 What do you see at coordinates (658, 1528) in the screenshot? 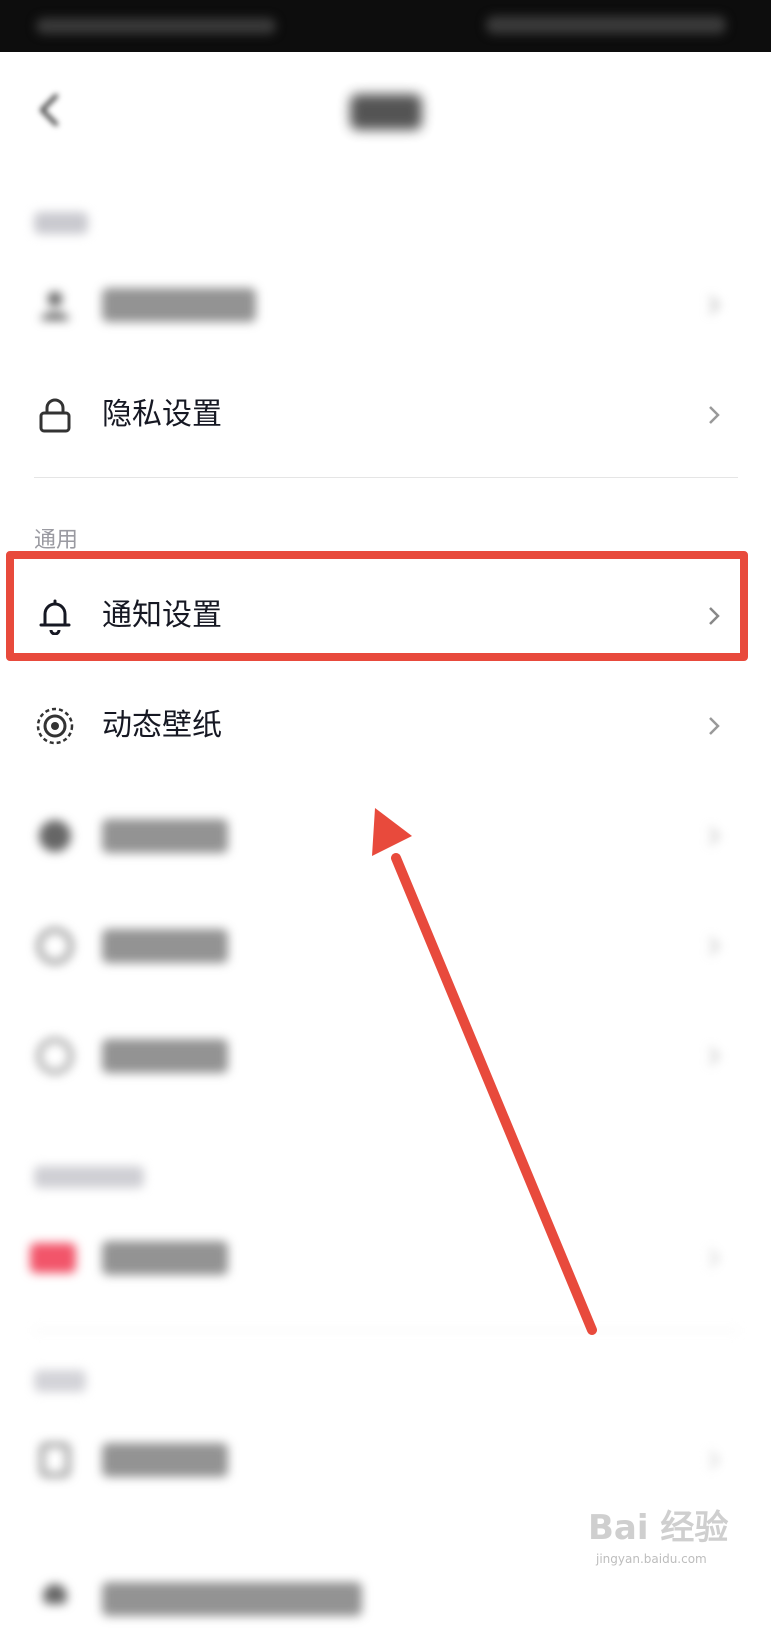
I see `watermark-text: Bai 经验` at bounding box center [658, 1528].